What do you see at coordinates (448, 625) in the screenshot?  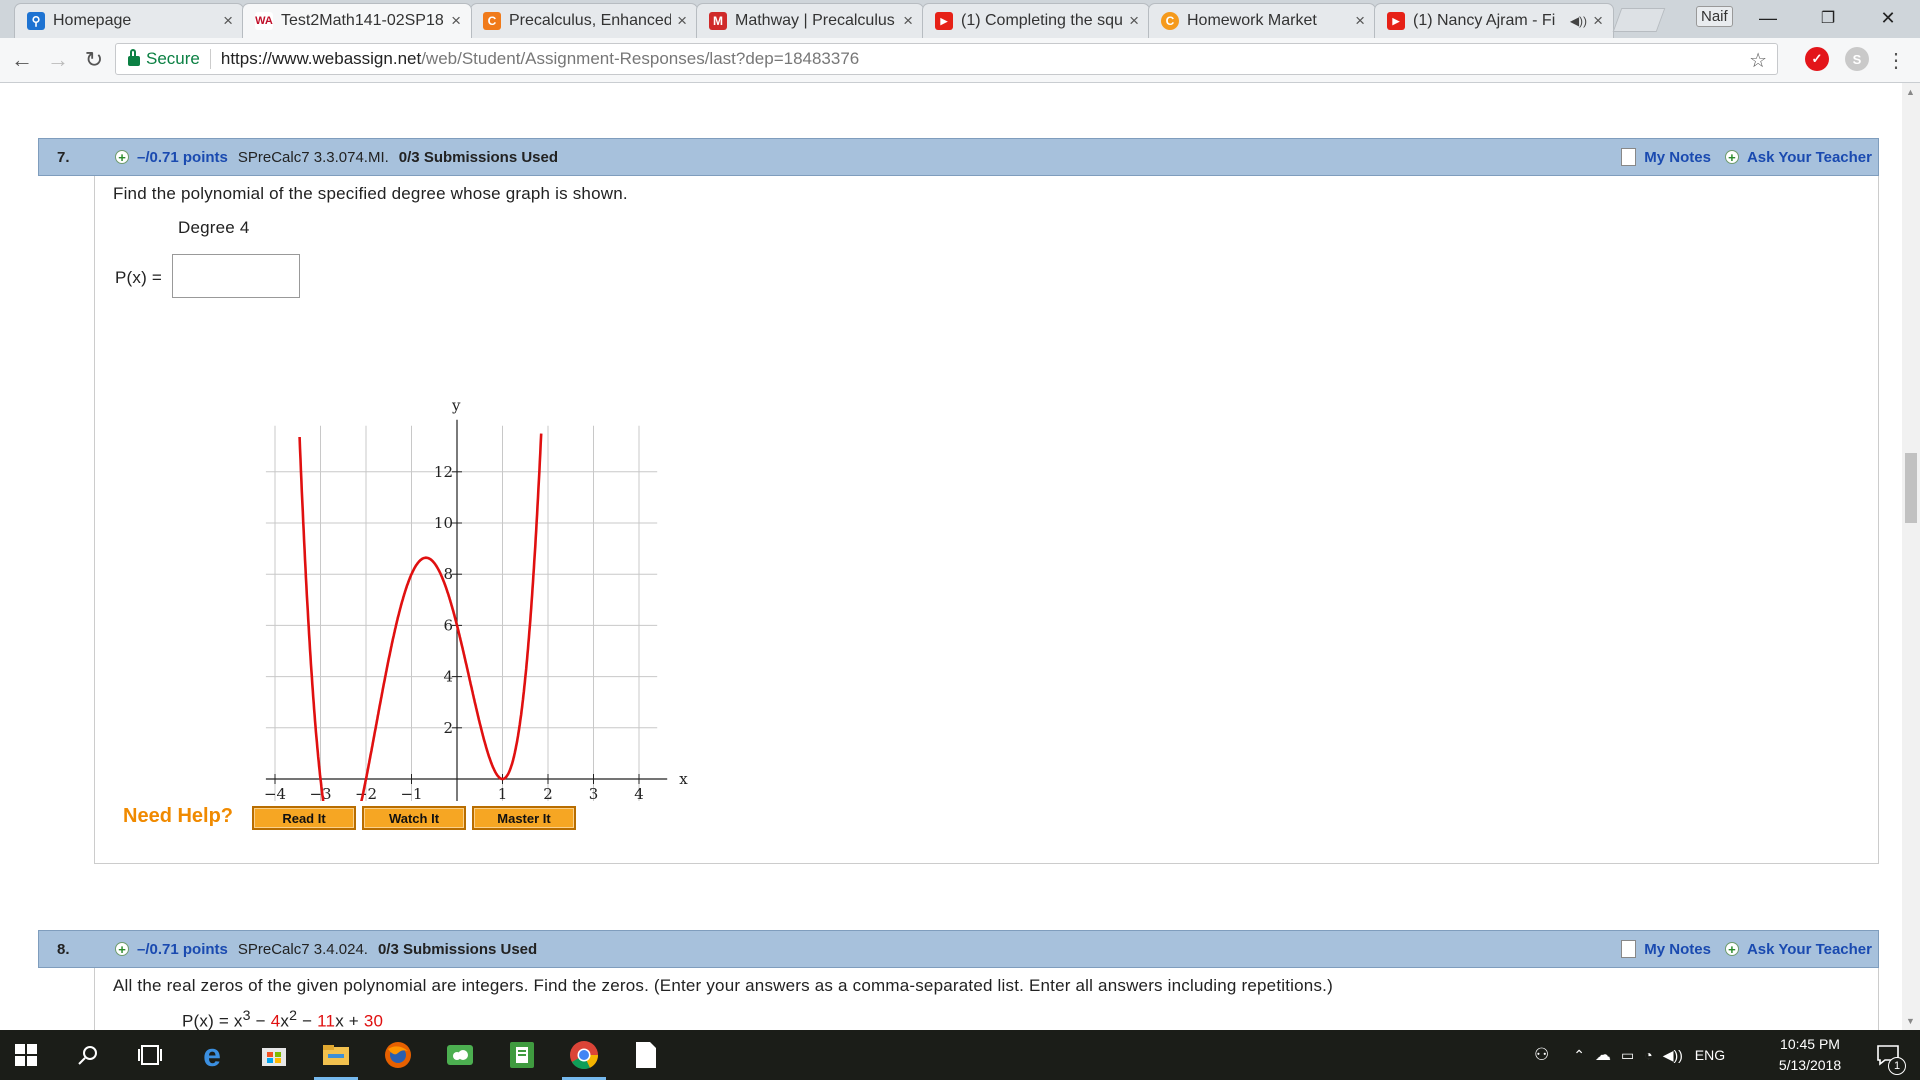 I see `y-tick-label: 6` at bounding box center [448, 625].